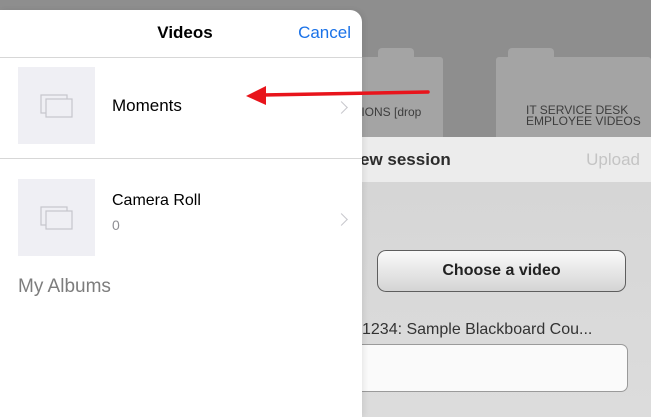 The image size is (651, 417). What do you see at coordinates (181, 34) in the screenshot?
I see `popover-header: Videos Cancel` at bounding box center [181, 34].